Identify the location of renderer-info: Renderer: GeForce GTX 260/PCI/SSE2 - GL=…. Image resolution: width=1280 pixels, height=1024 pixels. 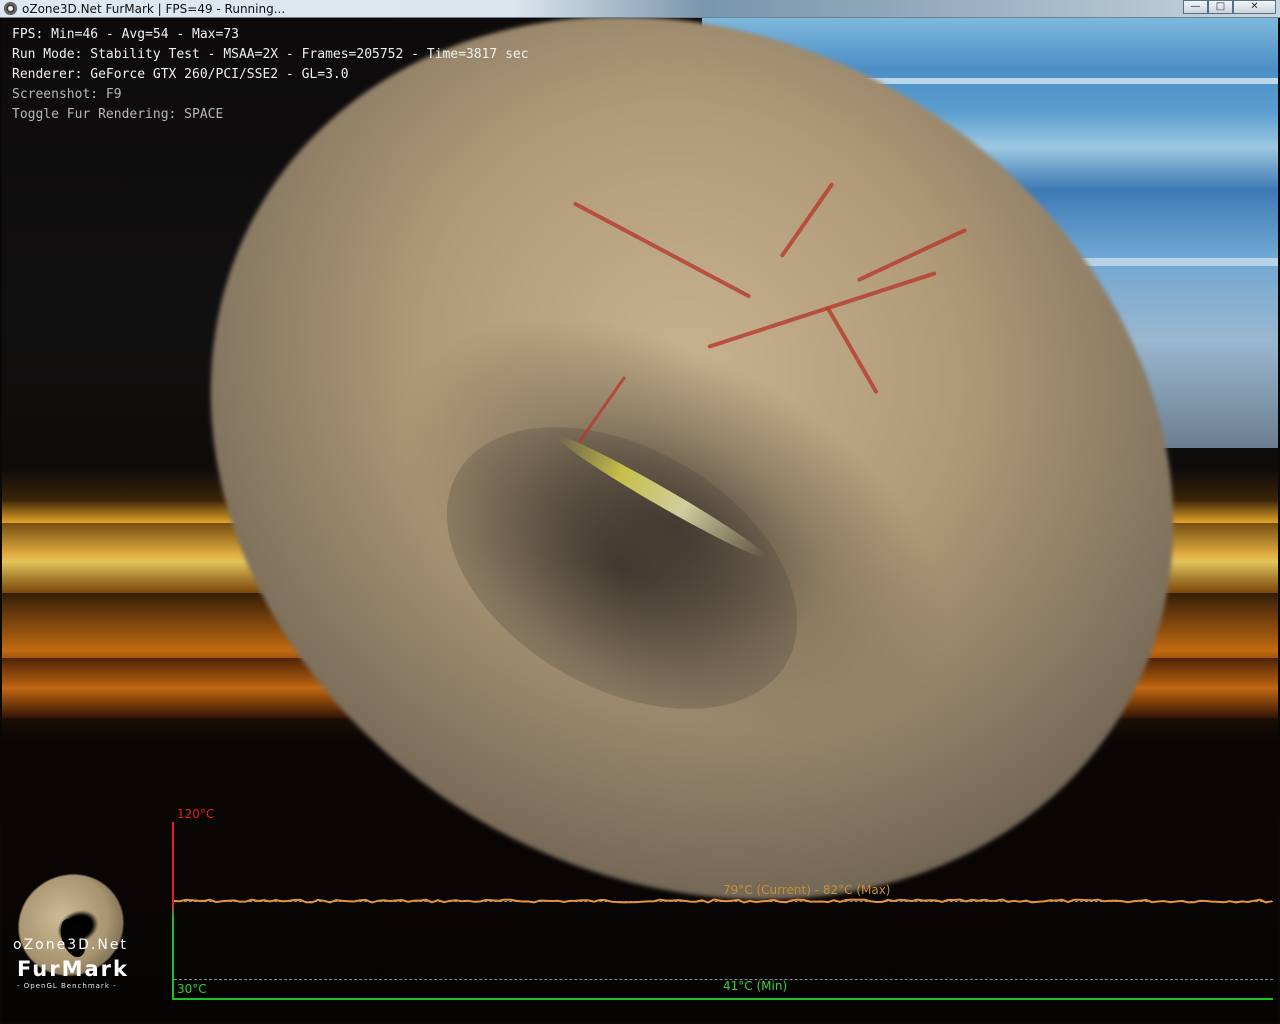
(180, 74).